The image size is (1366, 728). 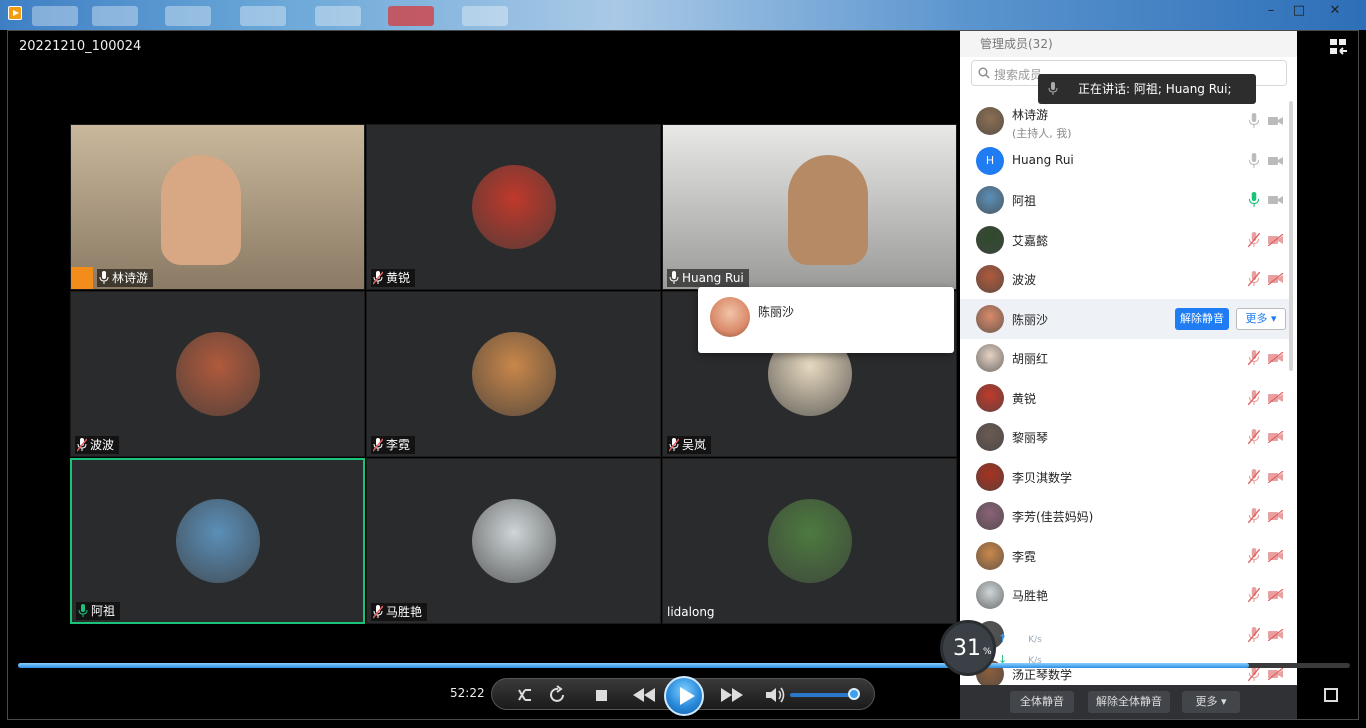 What do you see at coordinates (527, 695) in the screenshot?
I see `shuffle-icon` at bounding box center [527, 695].